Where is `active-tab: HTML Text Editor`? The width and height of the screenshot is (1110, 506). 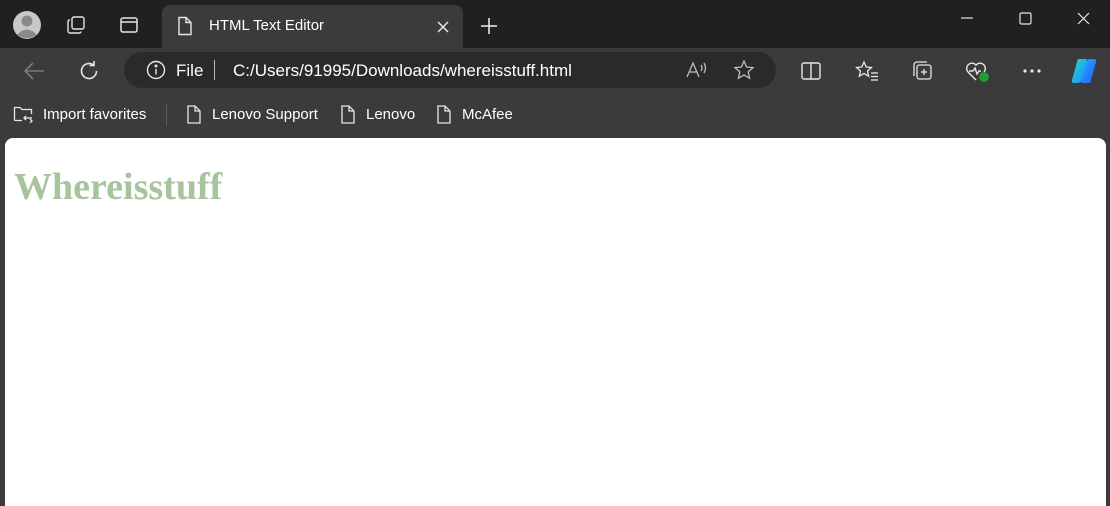 active-tab: HTML Text Editor is located at coordinates (312, 26).